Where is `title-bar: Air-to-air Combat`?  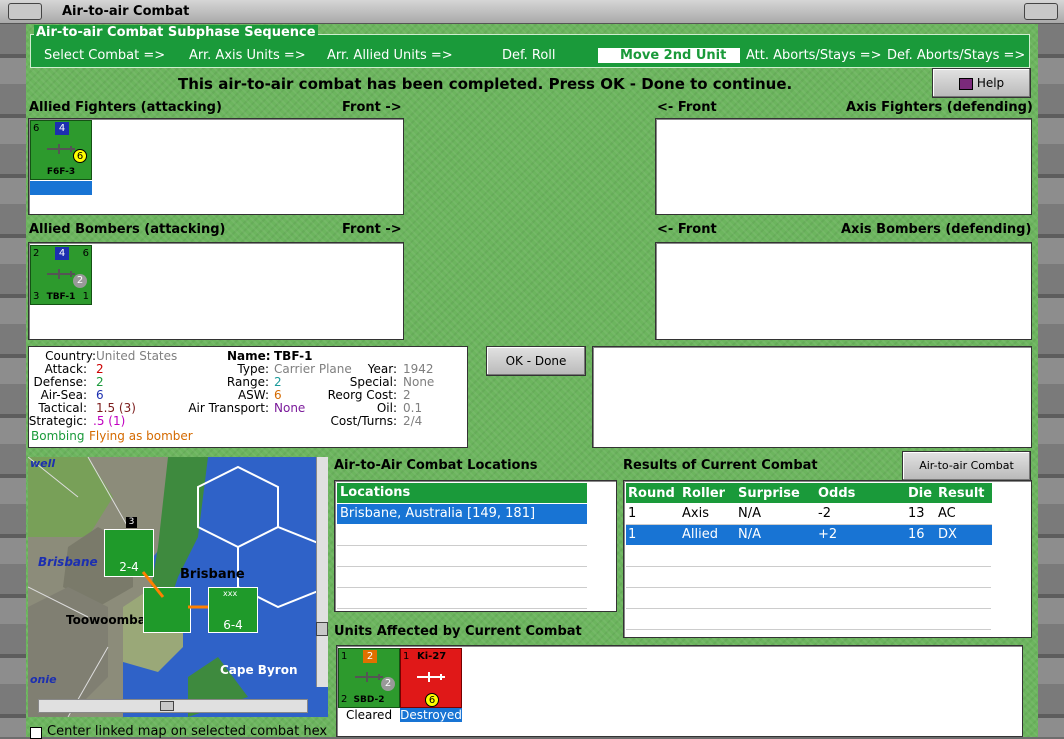
title-bar: Air-to-air Combat is located at coordinates (532, 12).